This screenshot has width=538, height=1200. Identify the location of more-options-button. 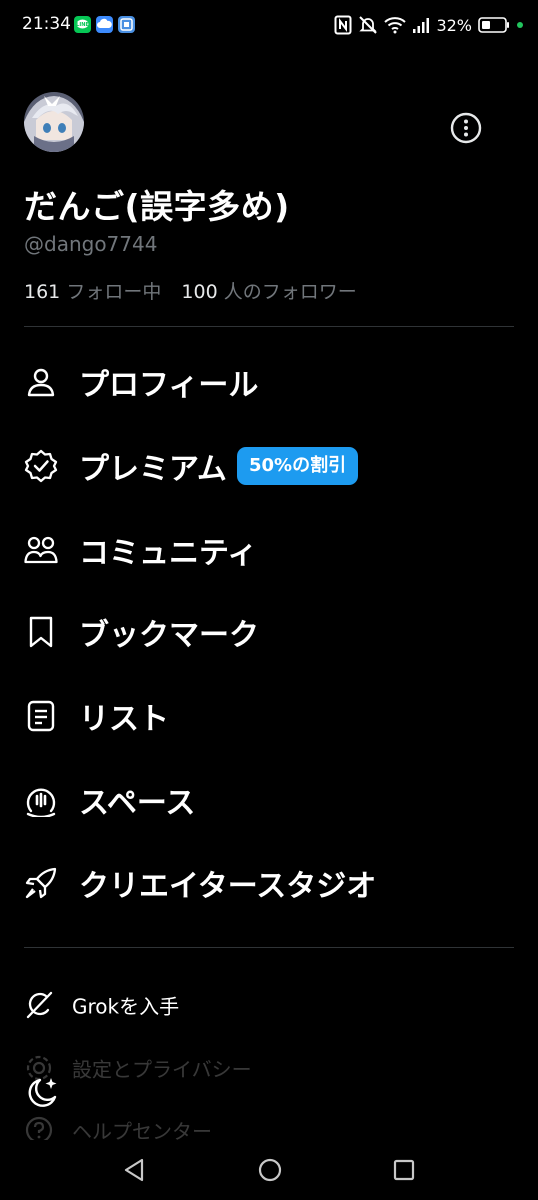
(466, 128).